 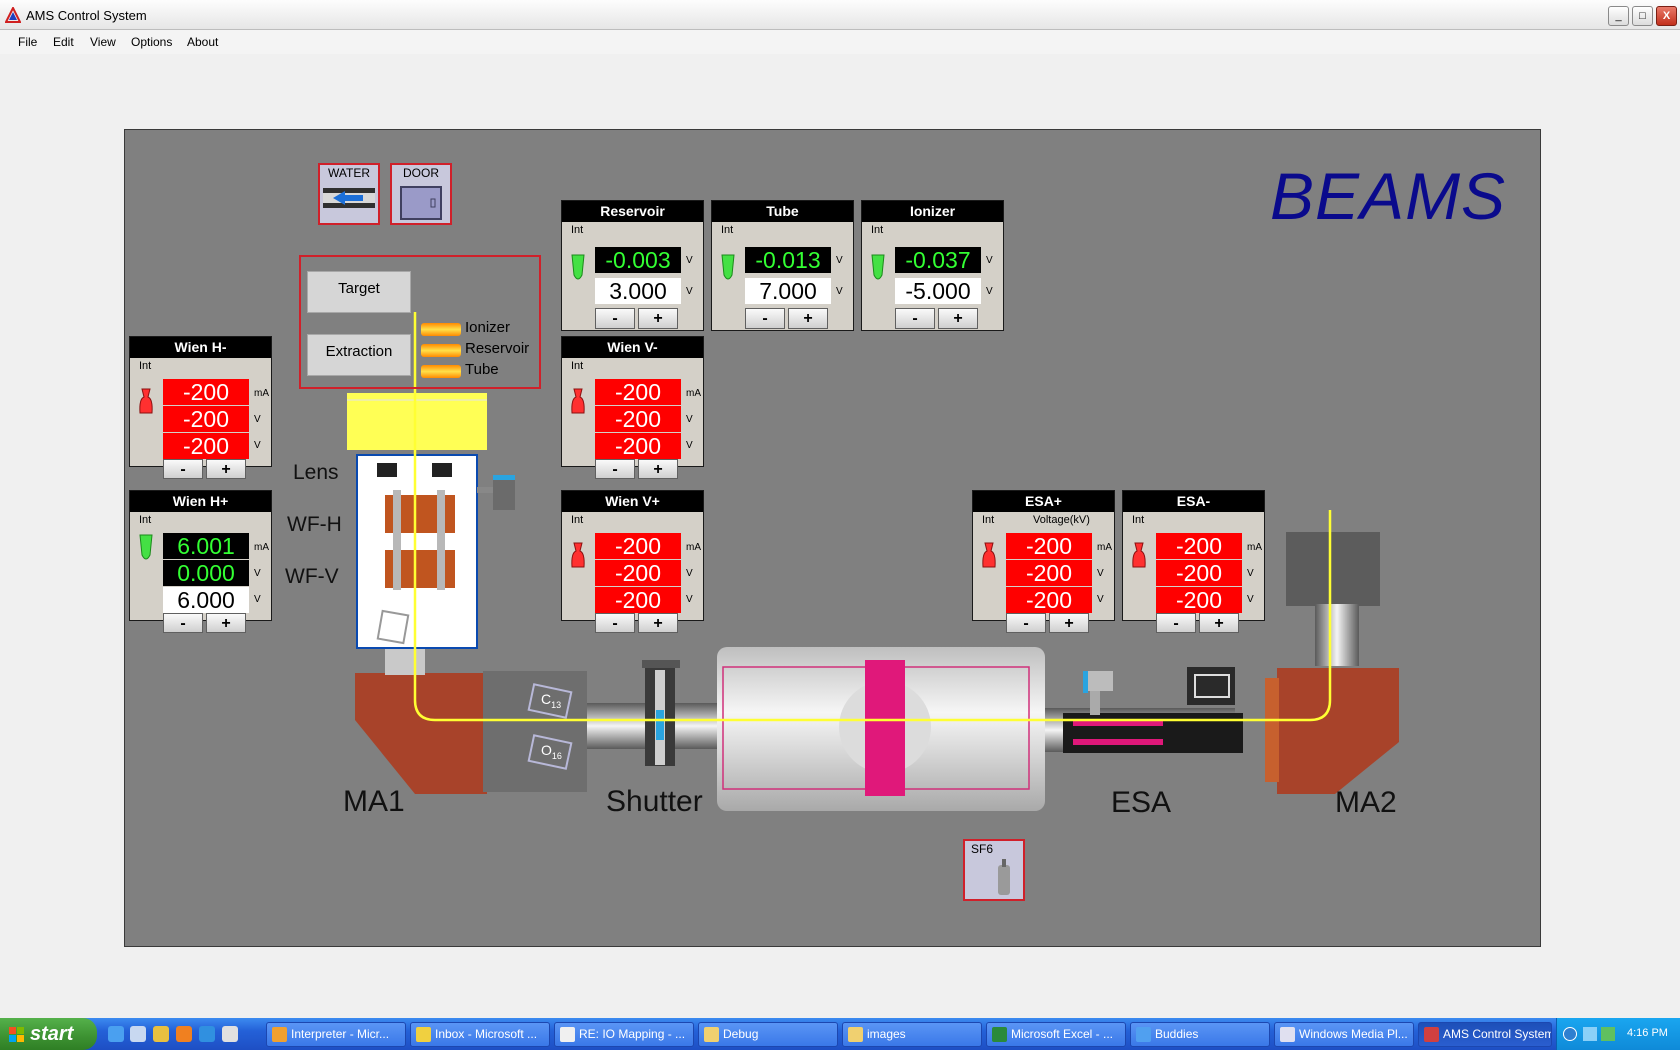 I want to click on quicklaunch-clock-icon, so click(x=161, y=1034).